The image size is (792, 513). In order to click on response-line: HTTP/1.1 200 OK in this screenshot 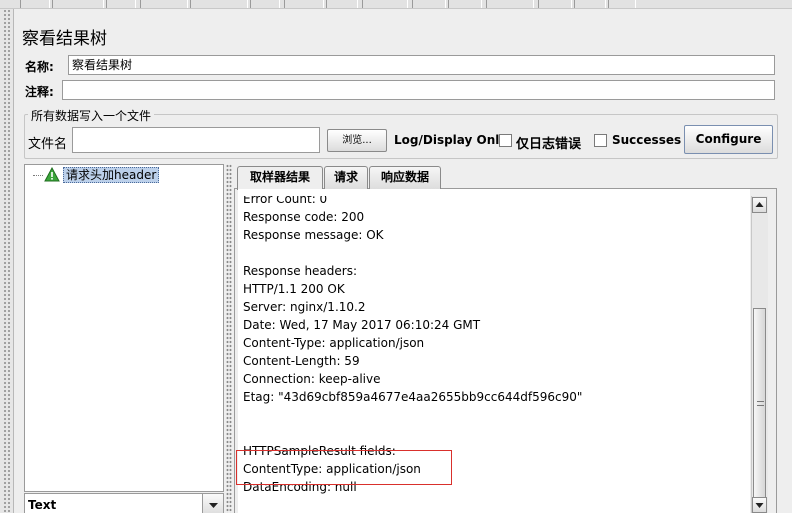, I will do `click(294, 289)`.